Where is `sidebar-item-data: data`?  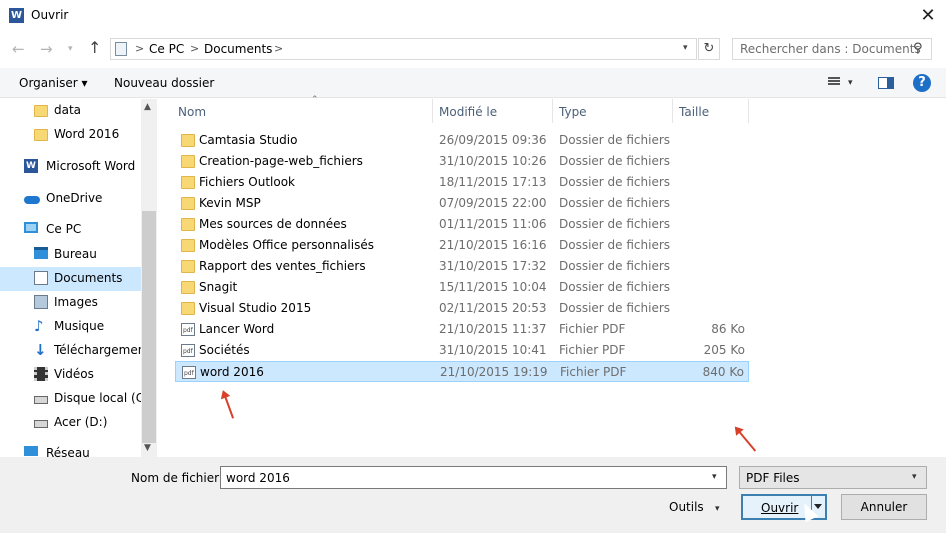
sidebar-item-data: data is located at coordinates (70, 111).